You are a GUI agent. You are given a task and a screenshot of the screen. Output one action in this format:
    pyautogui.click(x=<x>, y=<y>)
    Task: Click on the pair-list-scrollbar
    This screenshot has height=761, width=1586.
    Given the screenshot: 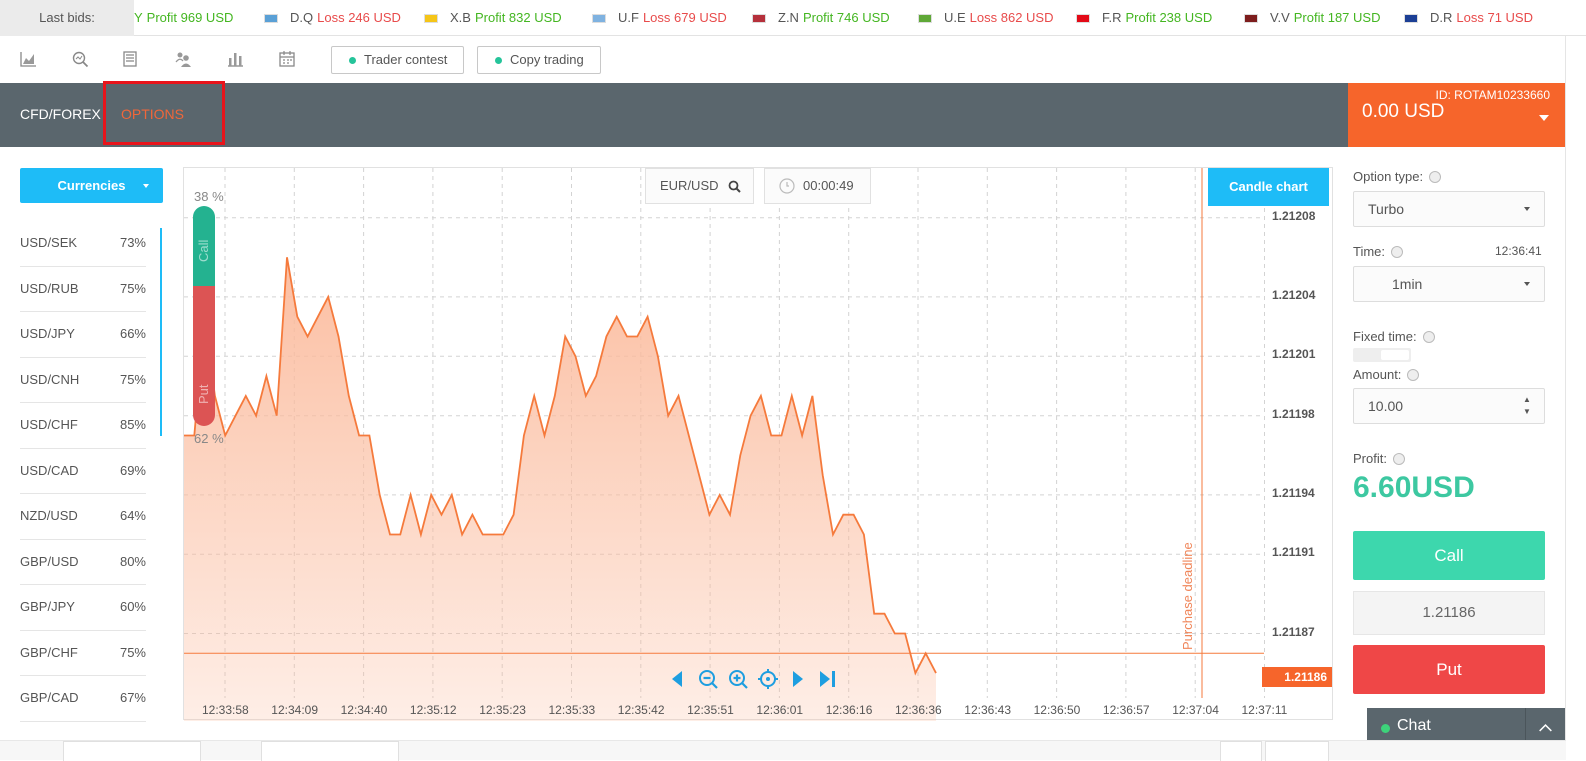 What is the action you would take?
    pyautogui.click(x=161, y=332)
    